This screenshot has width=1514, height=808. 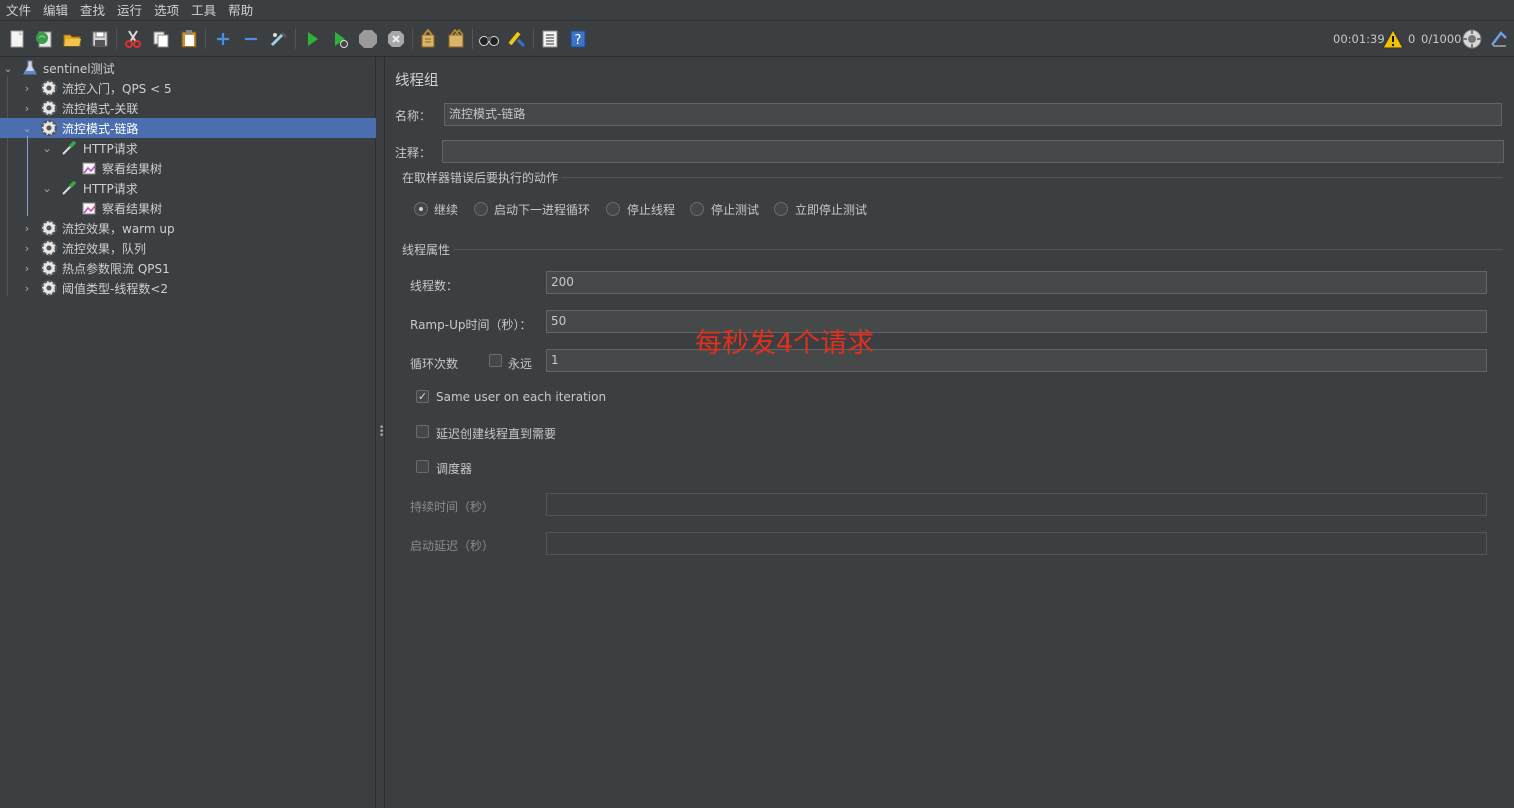 What do you see at coordinates (1016, 360) in the screenshot?
I see `loop-count-field: 1` at bounding box center [1016, 360].